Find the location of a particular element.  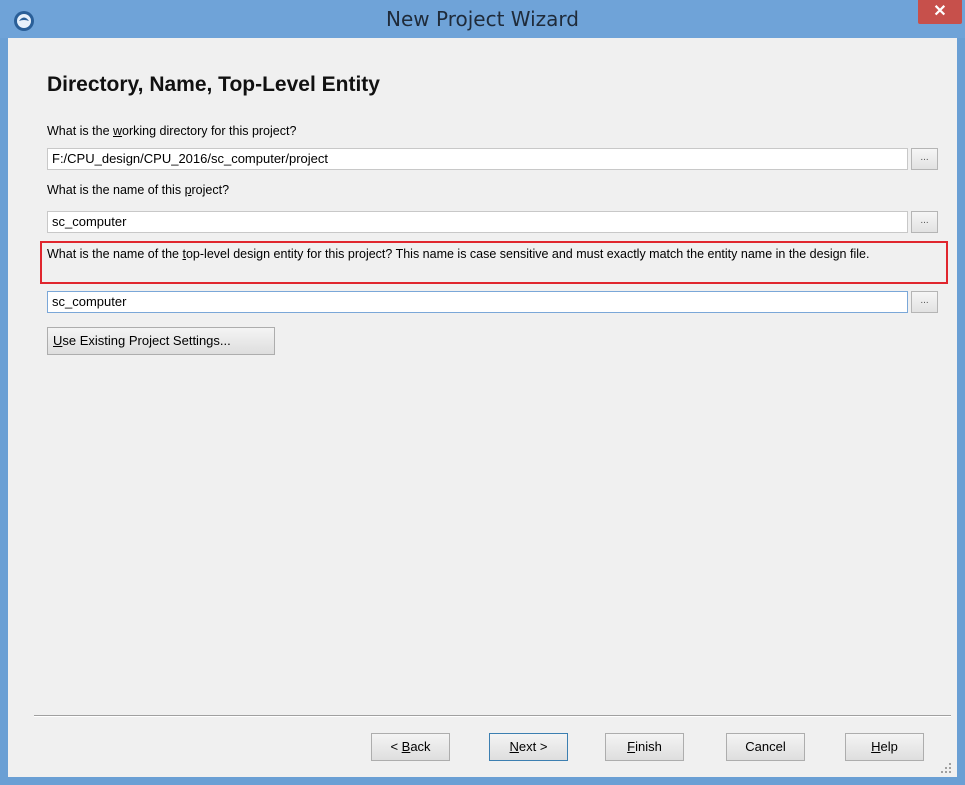

cancel-button: Cancel is located at coordinates (765, 747).